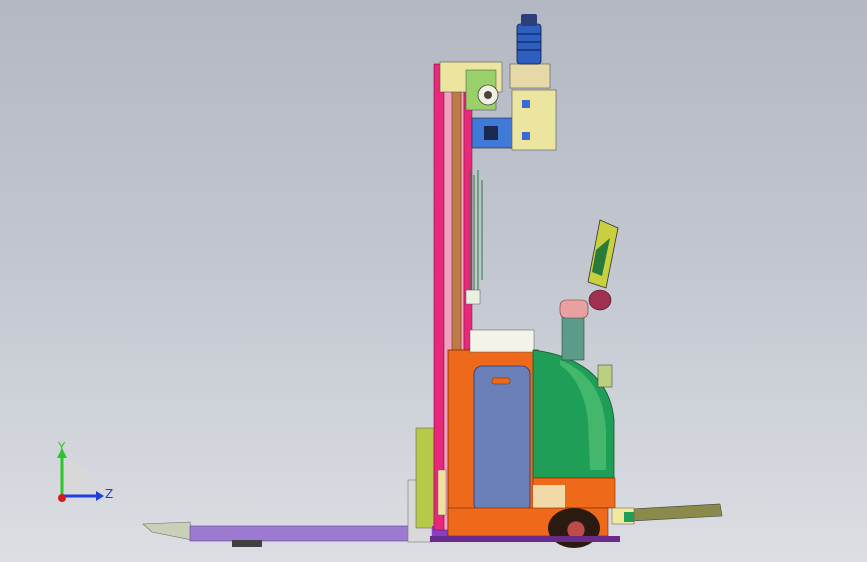 The width and height of the screenshot is (867, 562). What do you see at coordinates (534, 120) in the screenshot?
I see `control-box` at bounding box center [534, 120].